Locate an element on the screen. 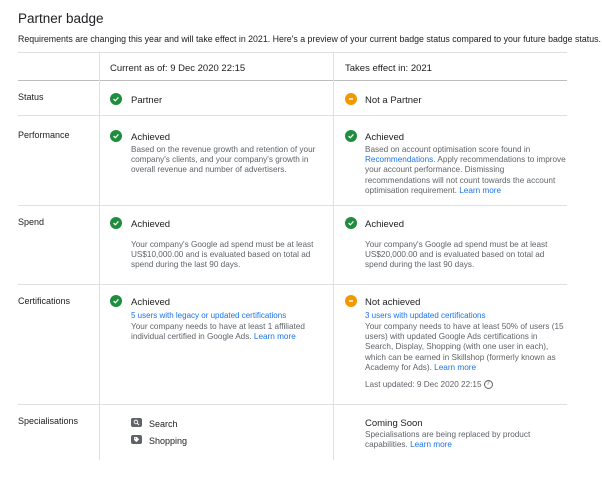  performance-current-status: Achieved is located at coordinates (151, 137).